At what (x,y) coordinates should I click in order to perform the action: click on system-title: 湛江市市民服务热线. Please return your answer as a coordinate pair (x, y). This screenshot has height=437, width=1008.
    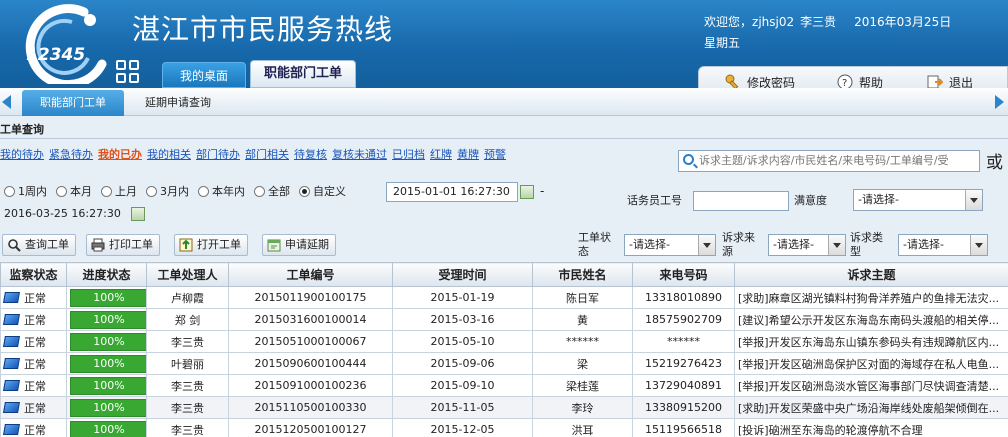
    Looking at the image, I should click on (263, 29).